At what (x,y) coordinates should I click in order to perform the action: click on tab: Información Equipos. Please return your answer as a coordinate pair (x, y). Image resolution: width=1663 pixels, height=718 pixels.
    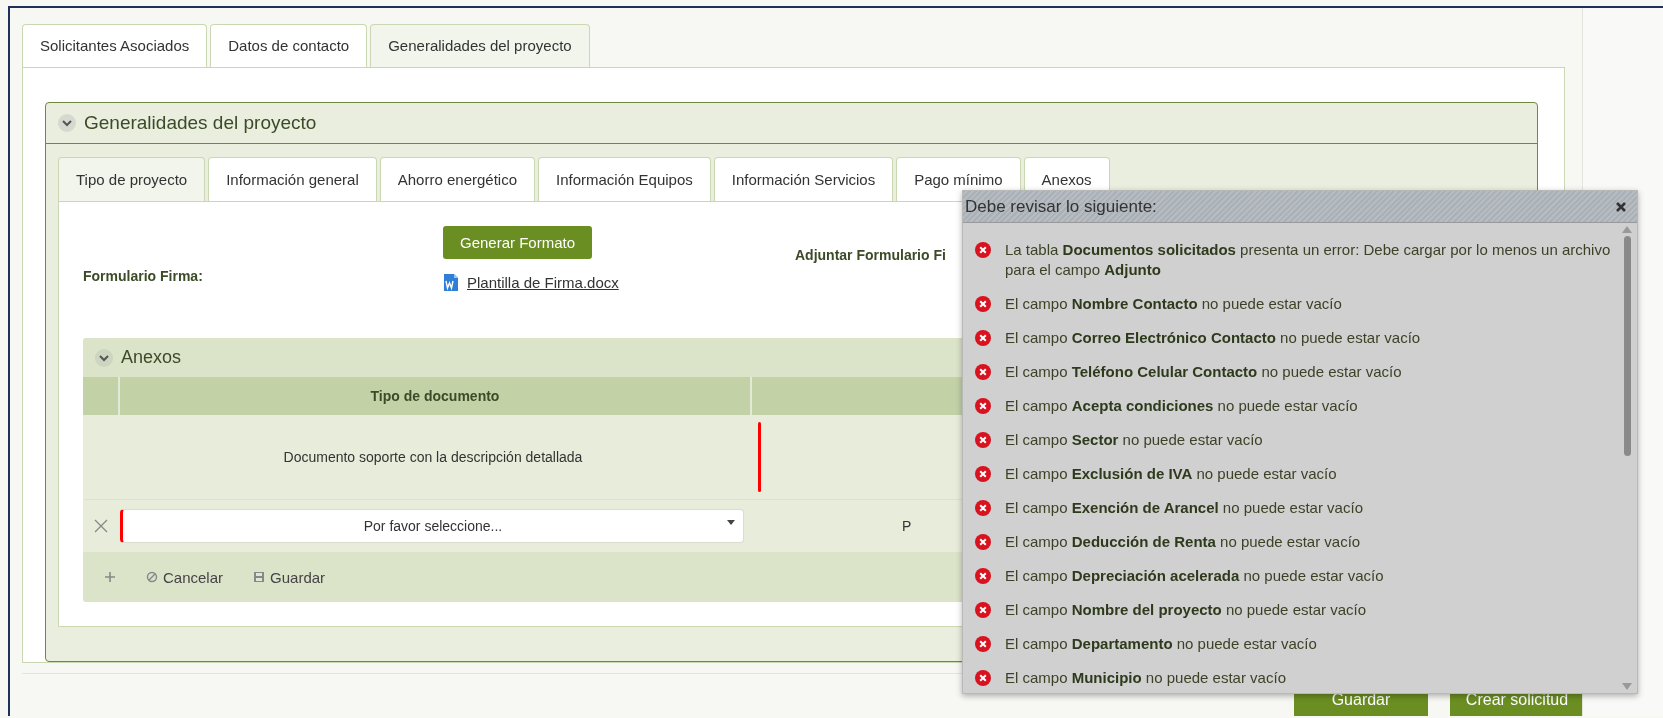
    Looking at the image, I should click on (624, 179).